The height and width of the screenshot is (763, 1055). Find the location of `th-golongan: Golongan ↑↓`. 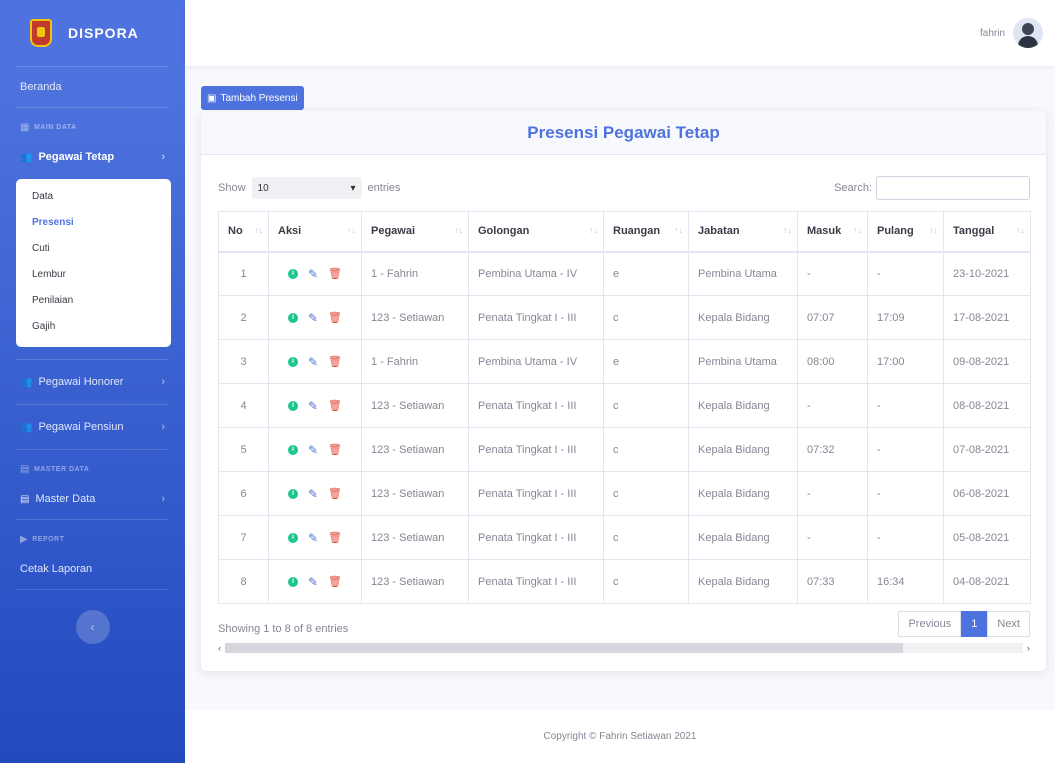

th-golongan: Golongan ↑↓ is located at coordinates (536, 232).